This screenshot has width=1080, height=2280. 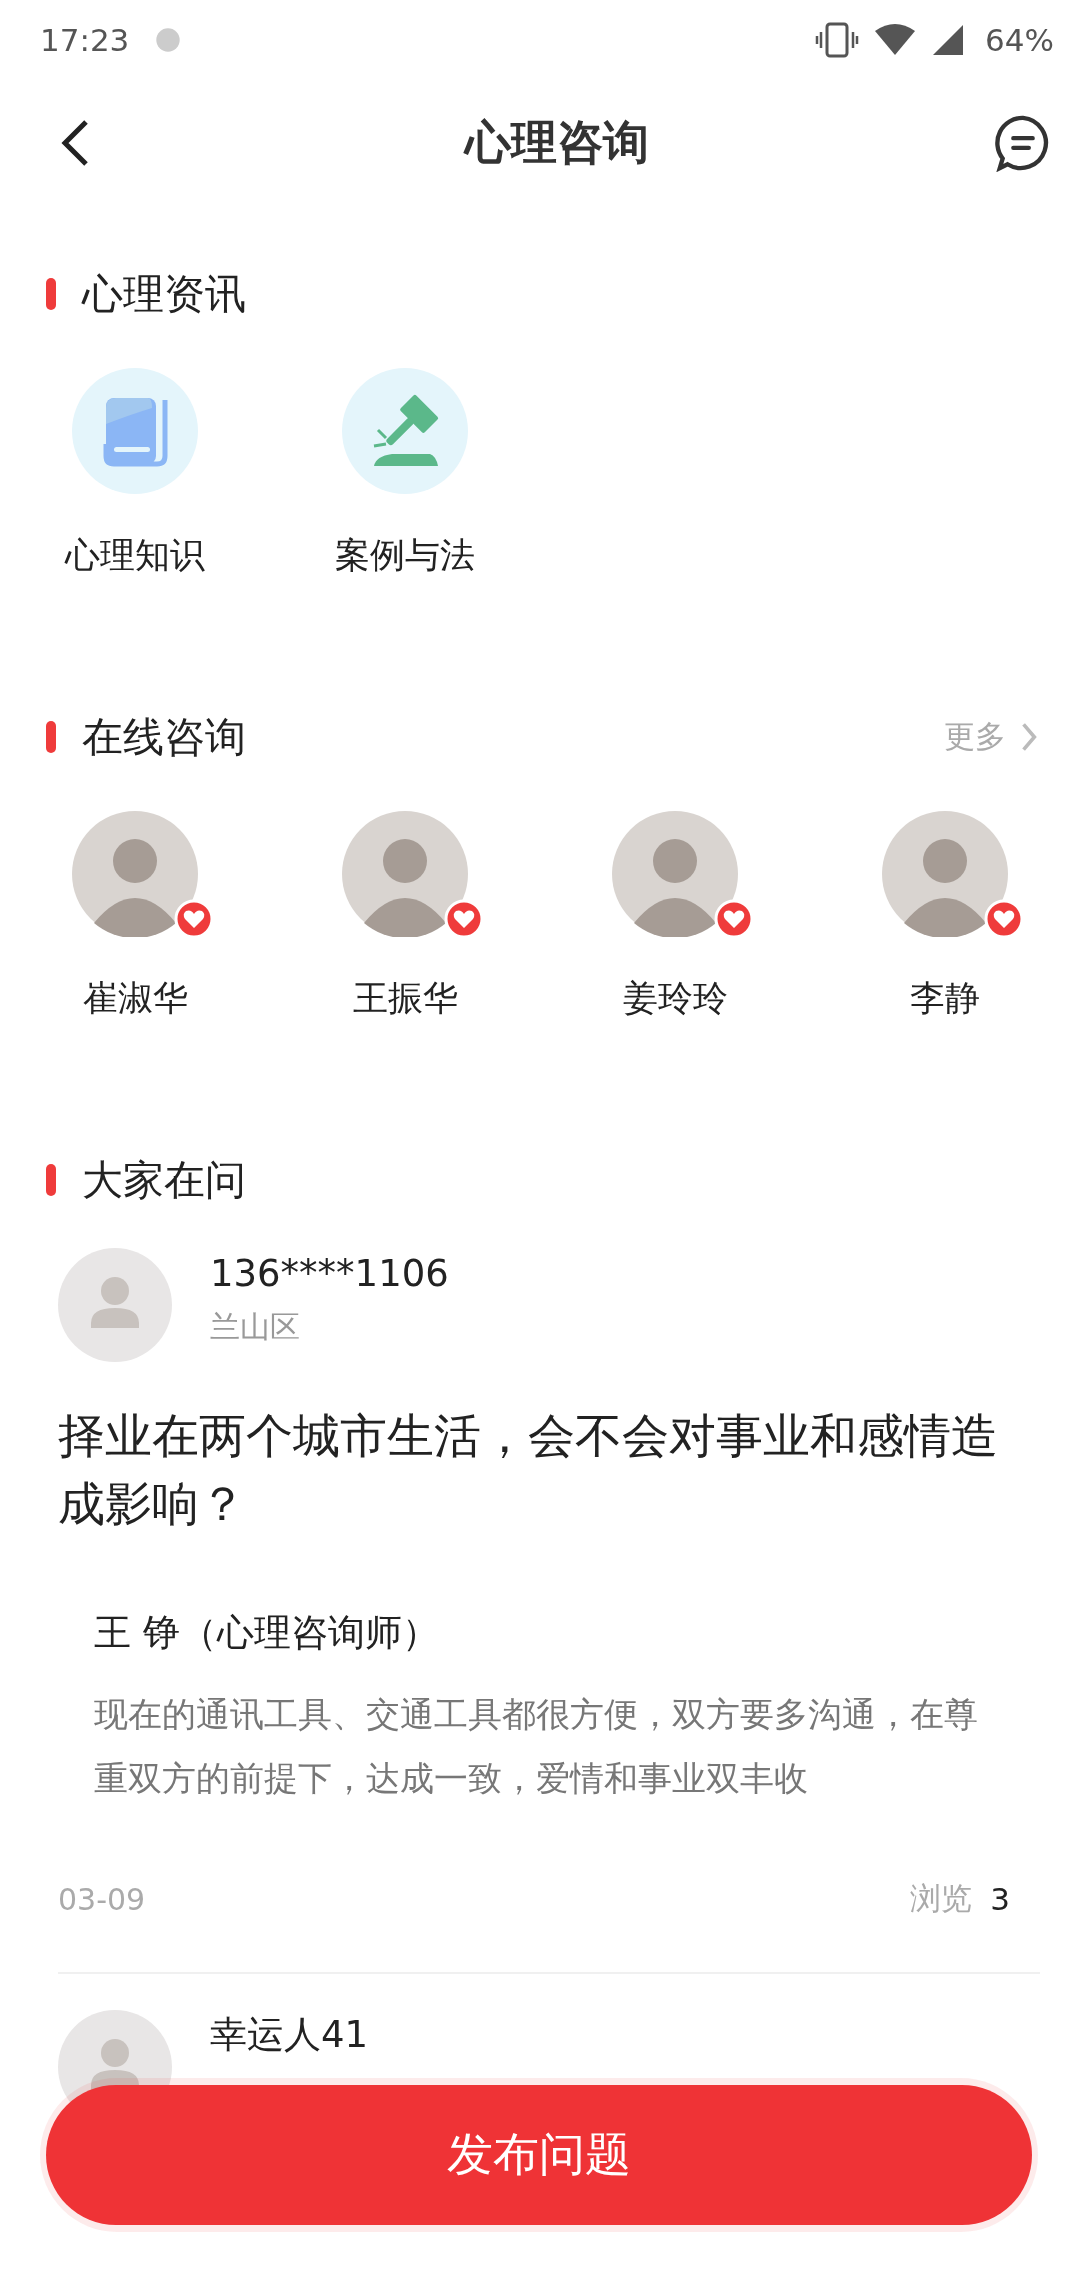 I want to click on battery-level: 64%, so click(x=1019, y=40).